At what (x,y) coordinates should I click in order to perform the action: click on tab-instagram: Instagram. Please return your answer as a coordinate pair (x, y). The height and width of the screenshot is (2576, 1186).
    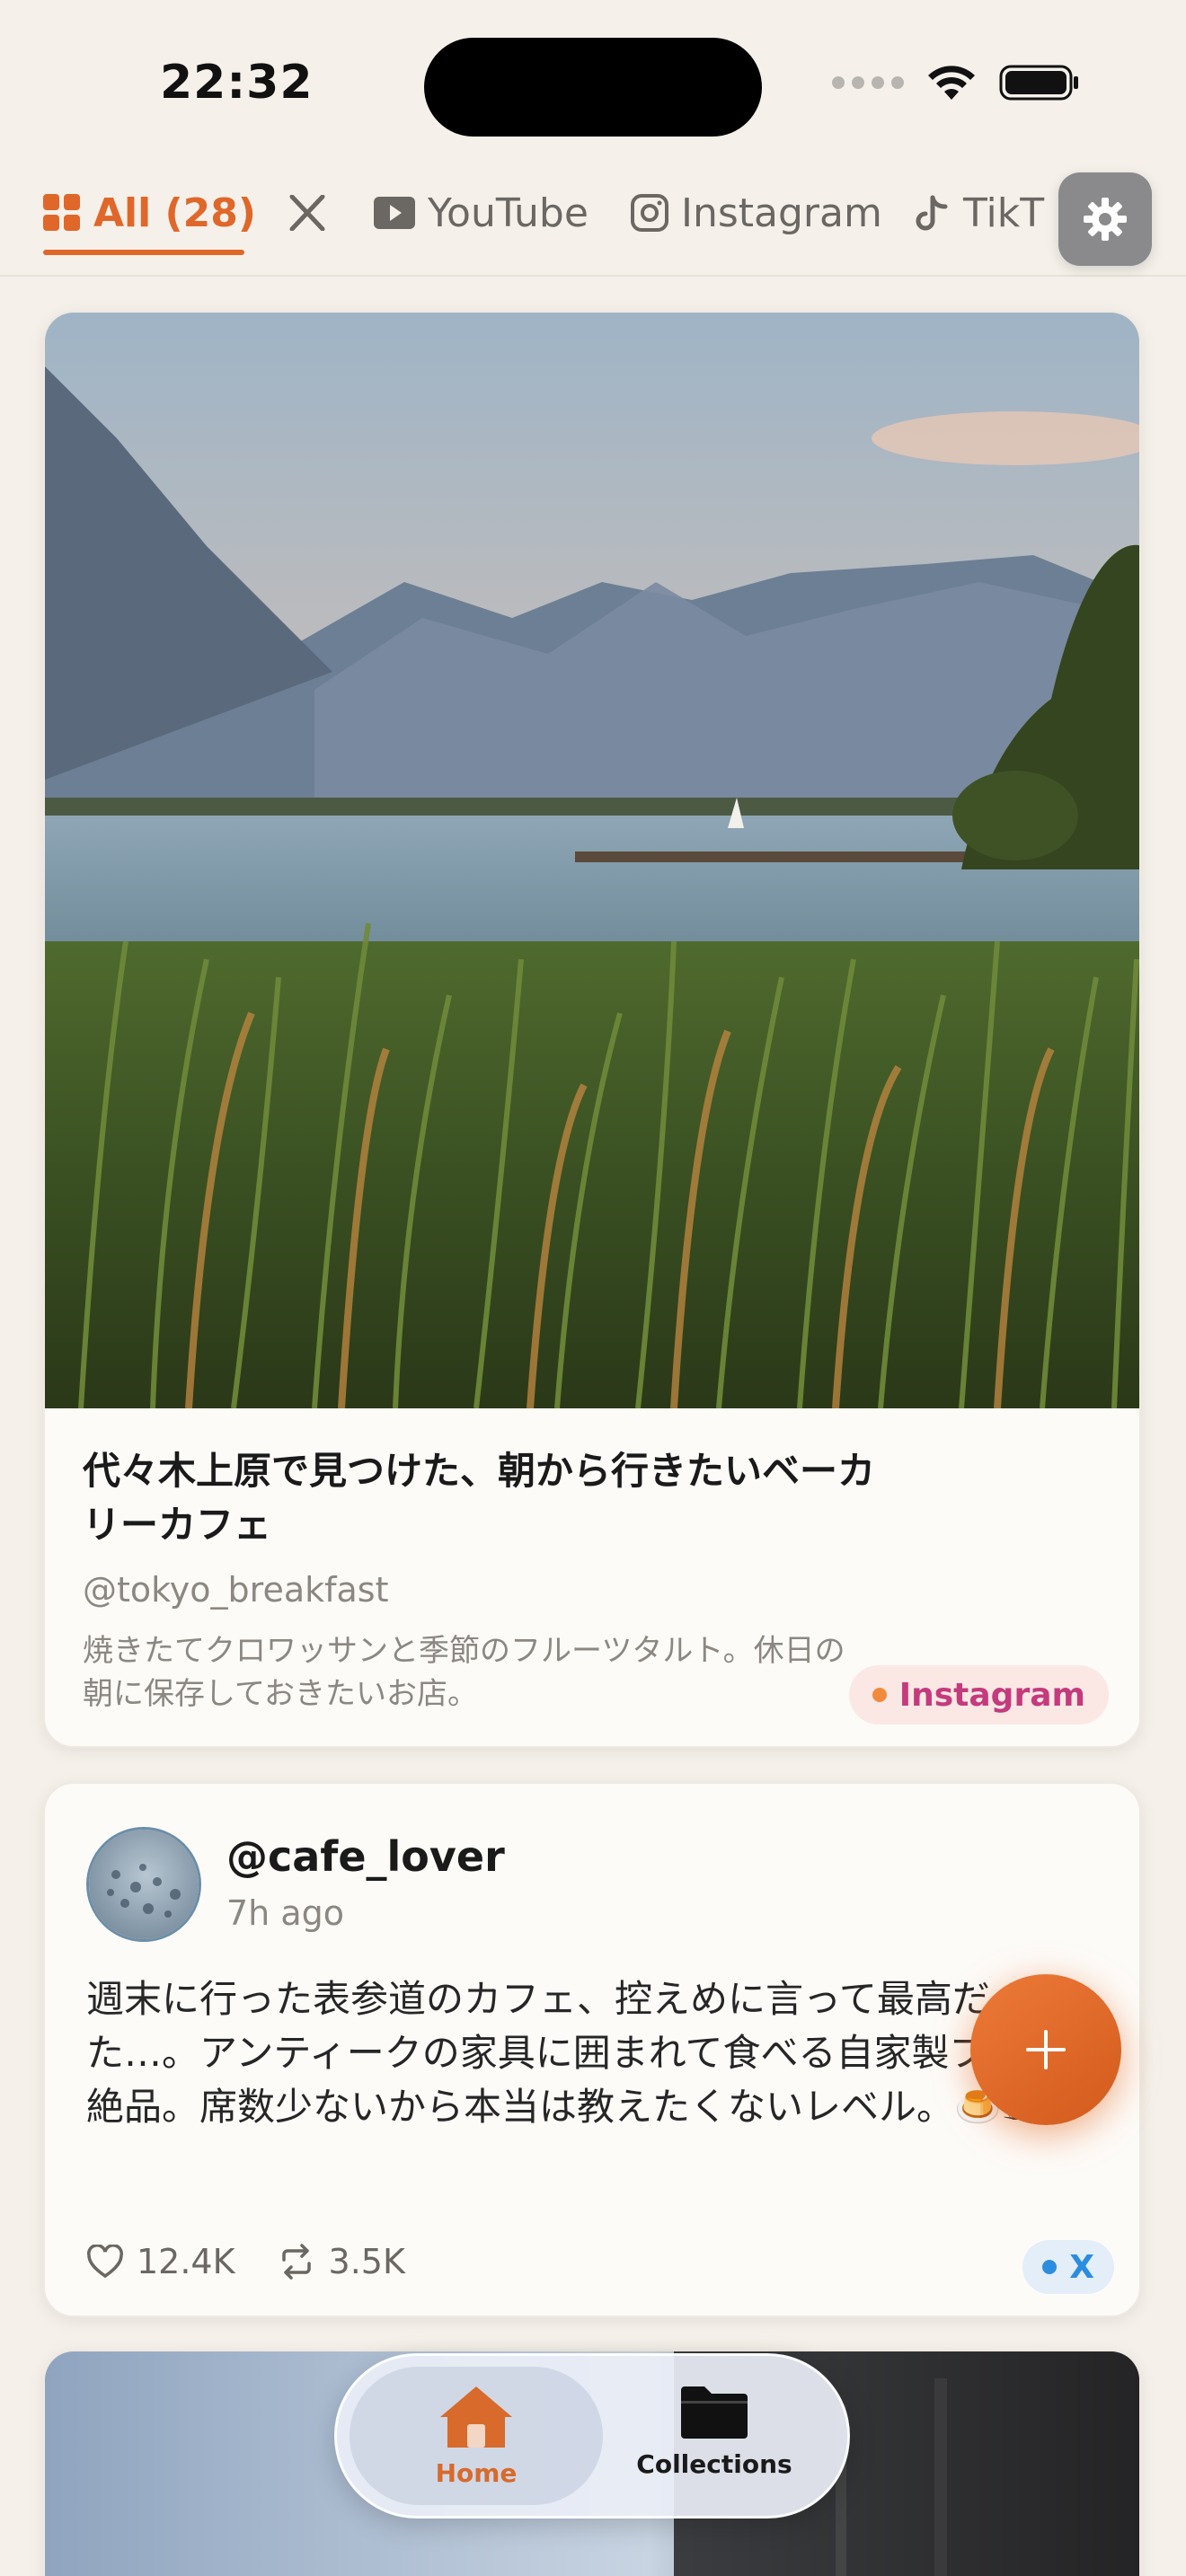
    Looking at the image, I should click on (756, 213).